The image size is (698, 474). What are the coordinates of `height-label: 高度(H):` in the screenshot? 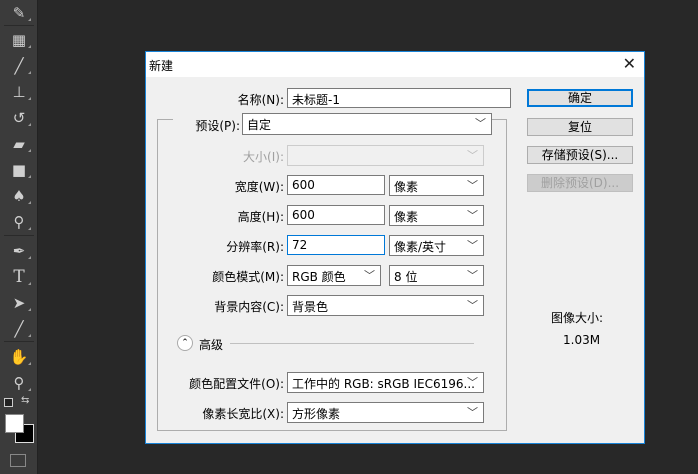 It's located at (260, 217).